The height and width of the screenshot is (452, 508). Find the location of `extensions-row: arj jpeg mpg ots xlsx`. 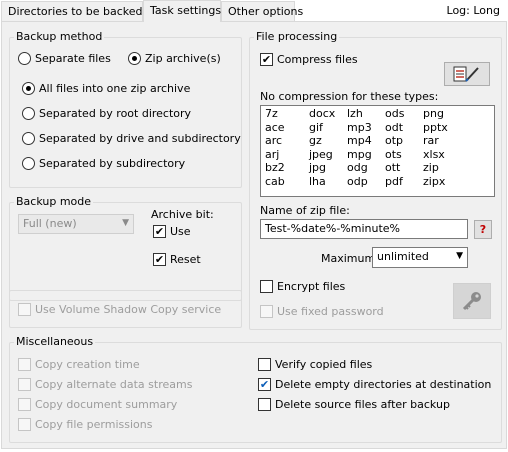

extensions-row: arj jpeg mpg ots xlsx is located at coordinates (361, 155).